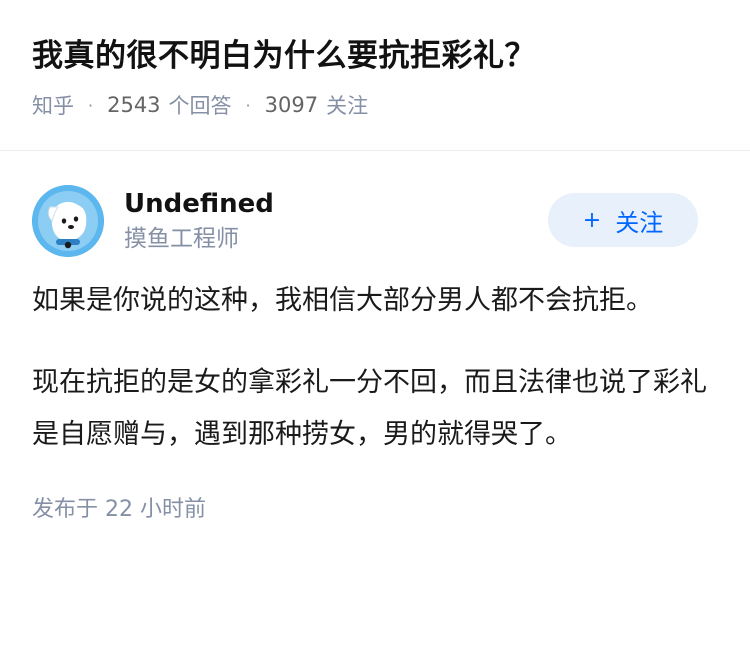  What do you see at coordinates (156, 509) in the screenshot?
I see `publish-time-value: 22 小时前` at bounding box center [156, 509].